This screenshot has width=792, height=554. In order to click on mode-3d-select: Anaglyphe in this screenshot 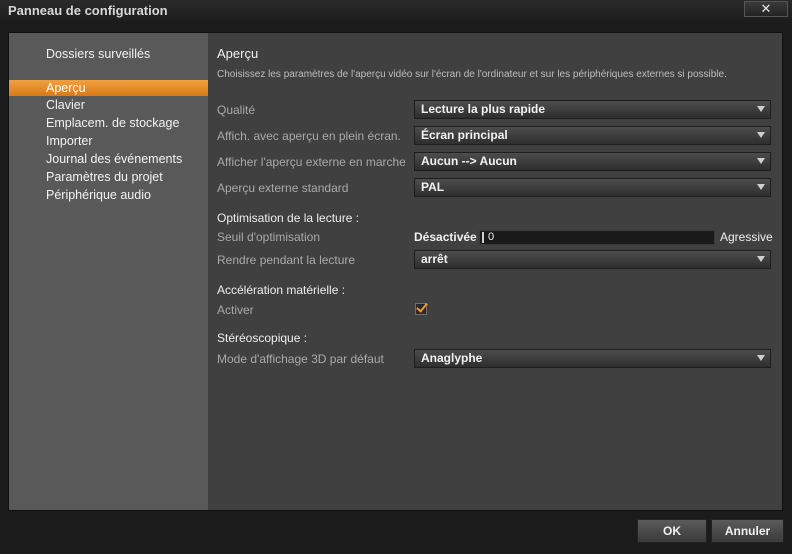, I will do `click(592, 358)`.